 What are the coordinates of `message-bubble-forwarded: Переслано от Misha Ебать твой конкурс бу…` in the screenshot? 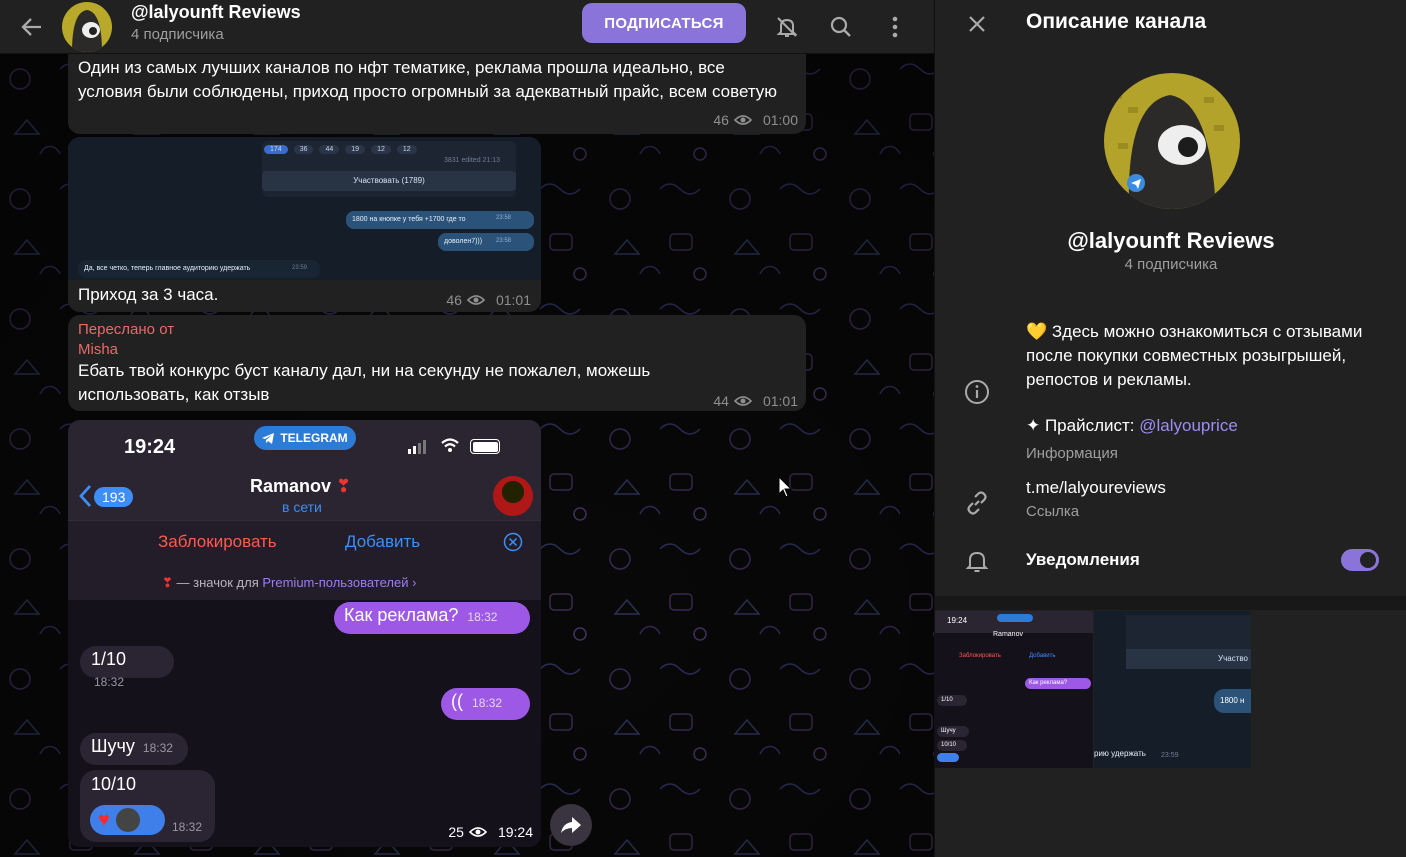 It's located at (437, 363).